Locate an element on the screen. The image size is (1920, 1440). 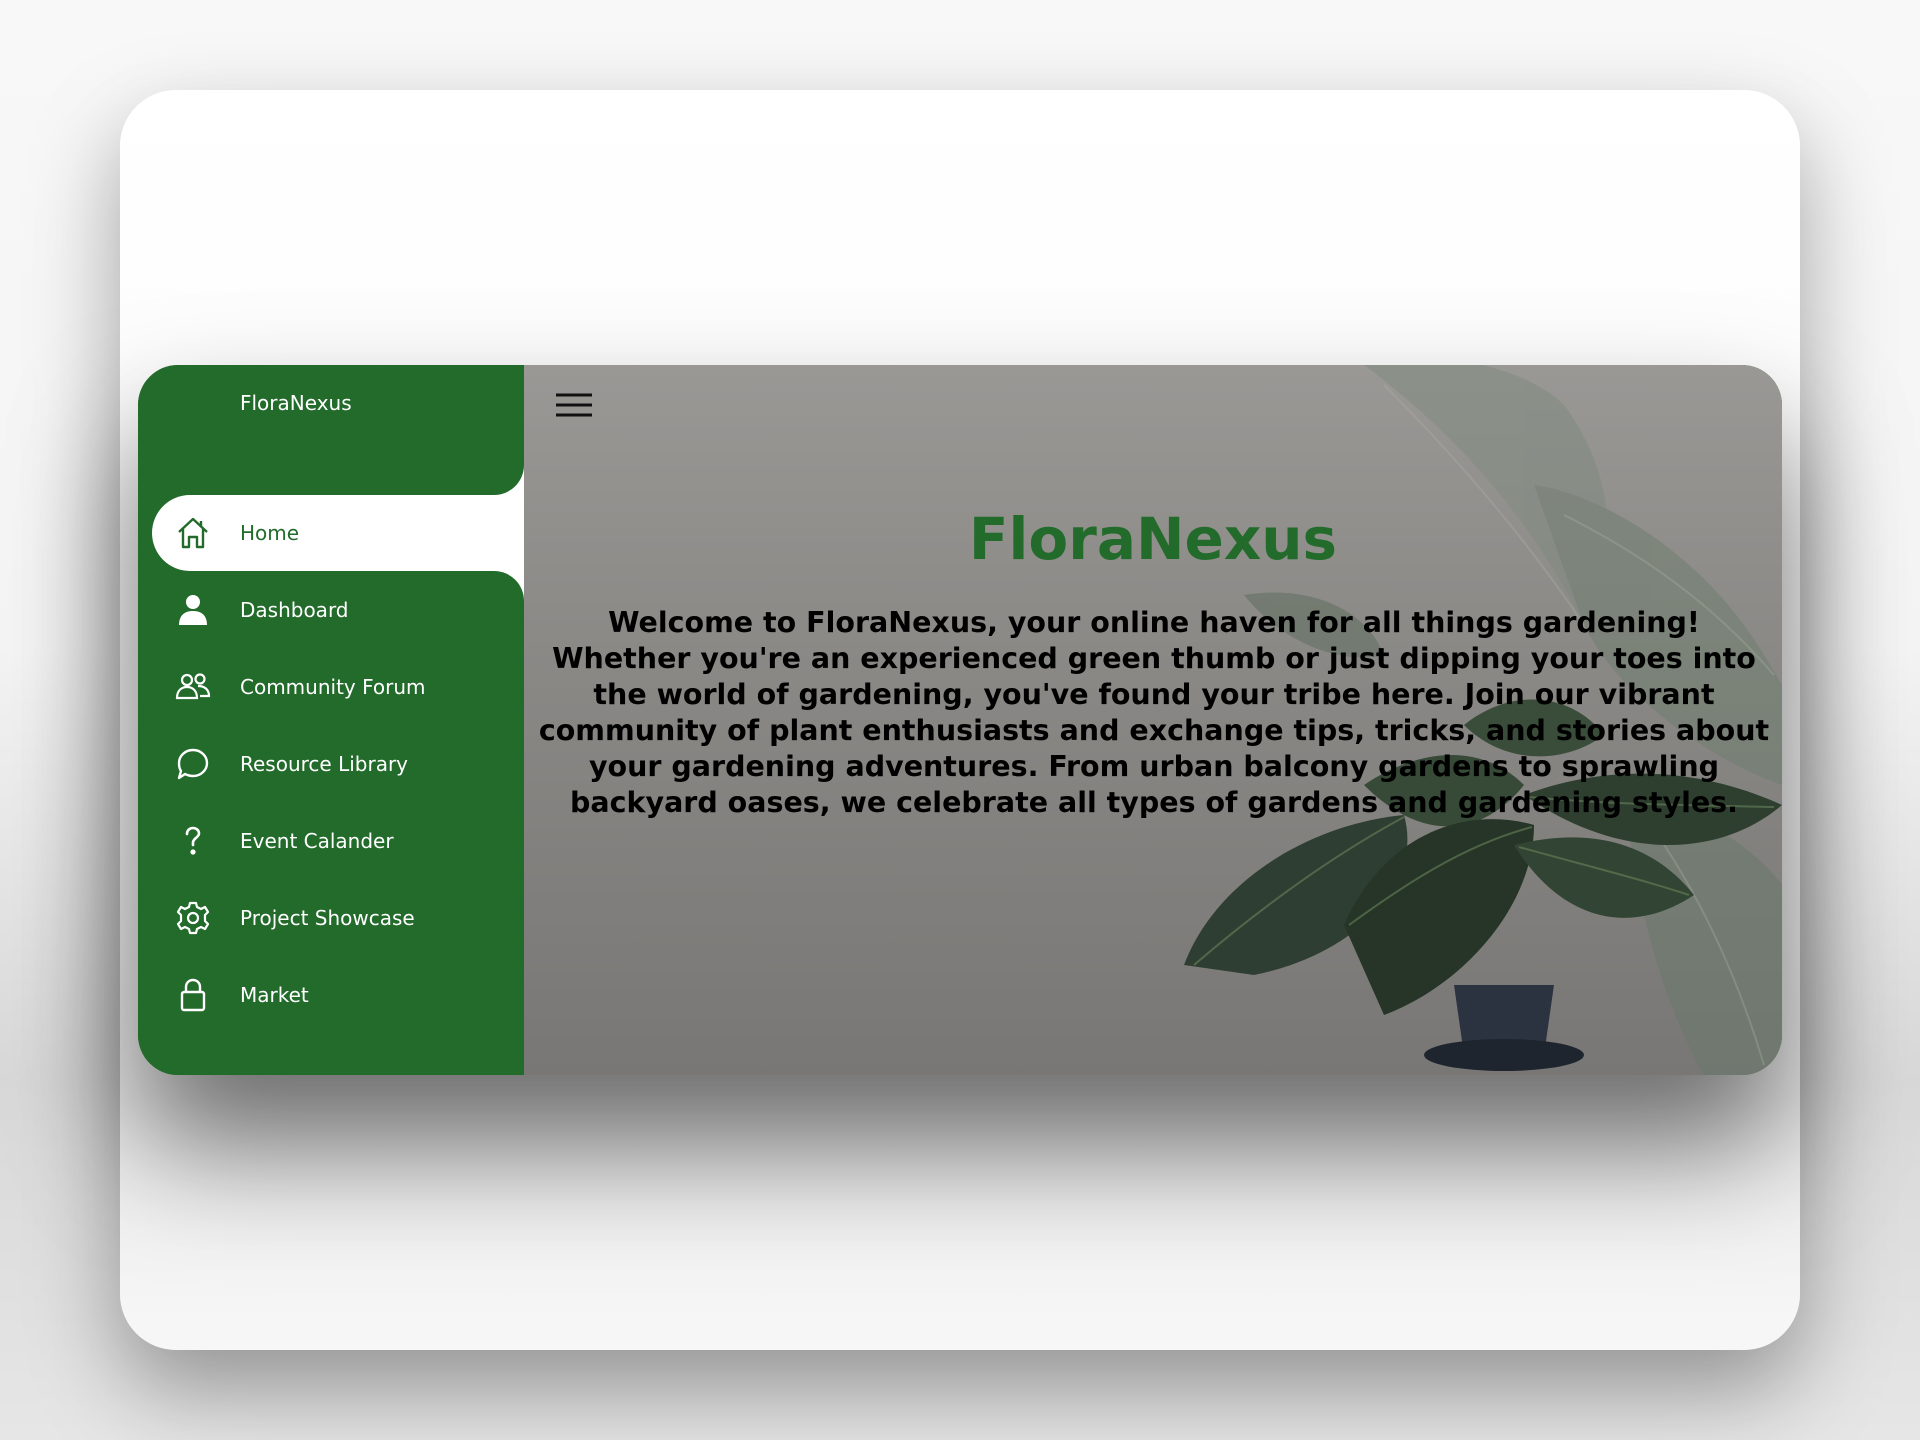
user-icon is located at coordinates (193, 610).